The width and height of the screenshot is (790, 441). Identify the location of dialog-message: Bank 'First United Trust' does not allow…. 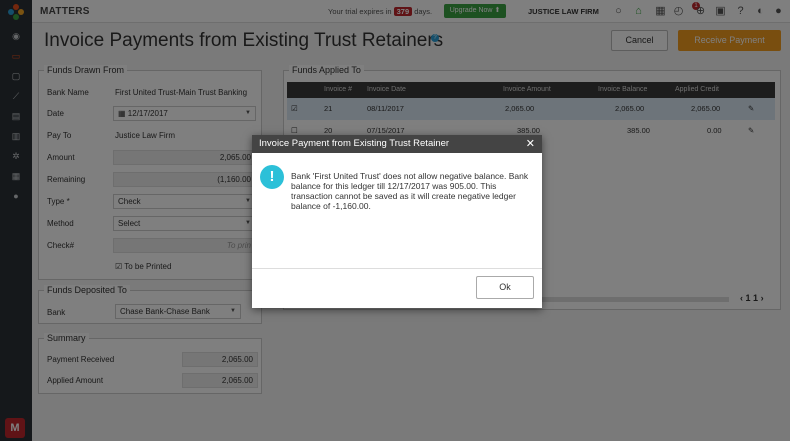
(410, 191).